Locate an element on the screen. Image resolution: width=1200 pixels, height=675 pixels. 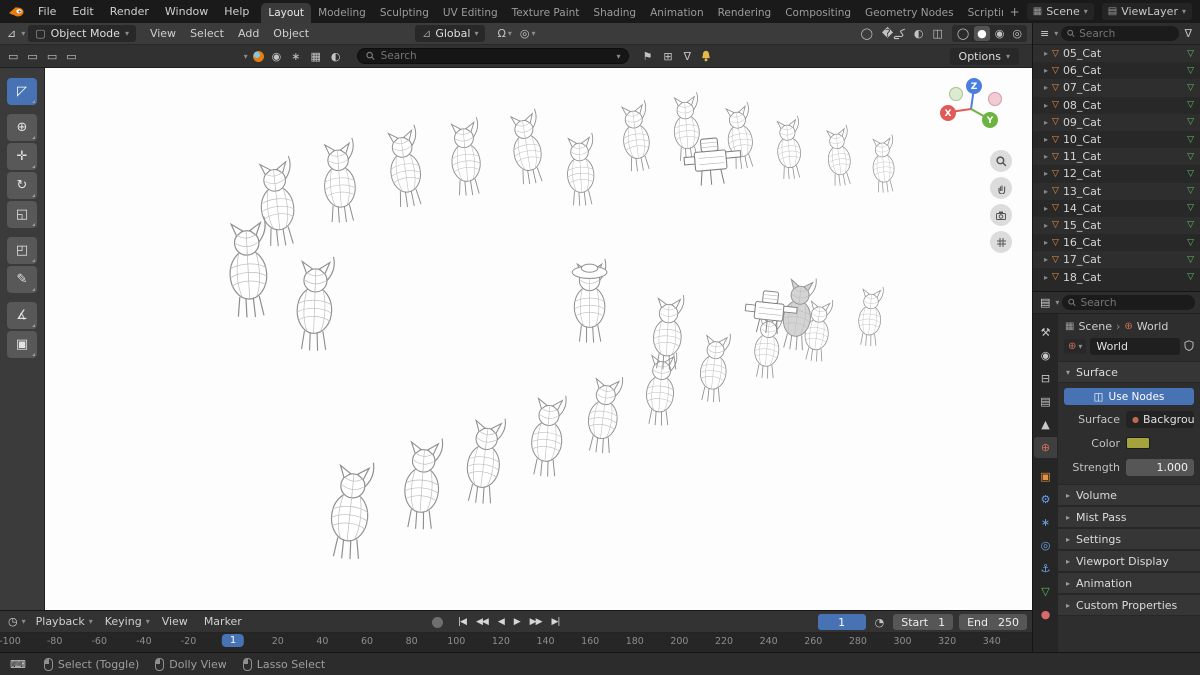
zoom-button is located at coordinates (1001, 161).